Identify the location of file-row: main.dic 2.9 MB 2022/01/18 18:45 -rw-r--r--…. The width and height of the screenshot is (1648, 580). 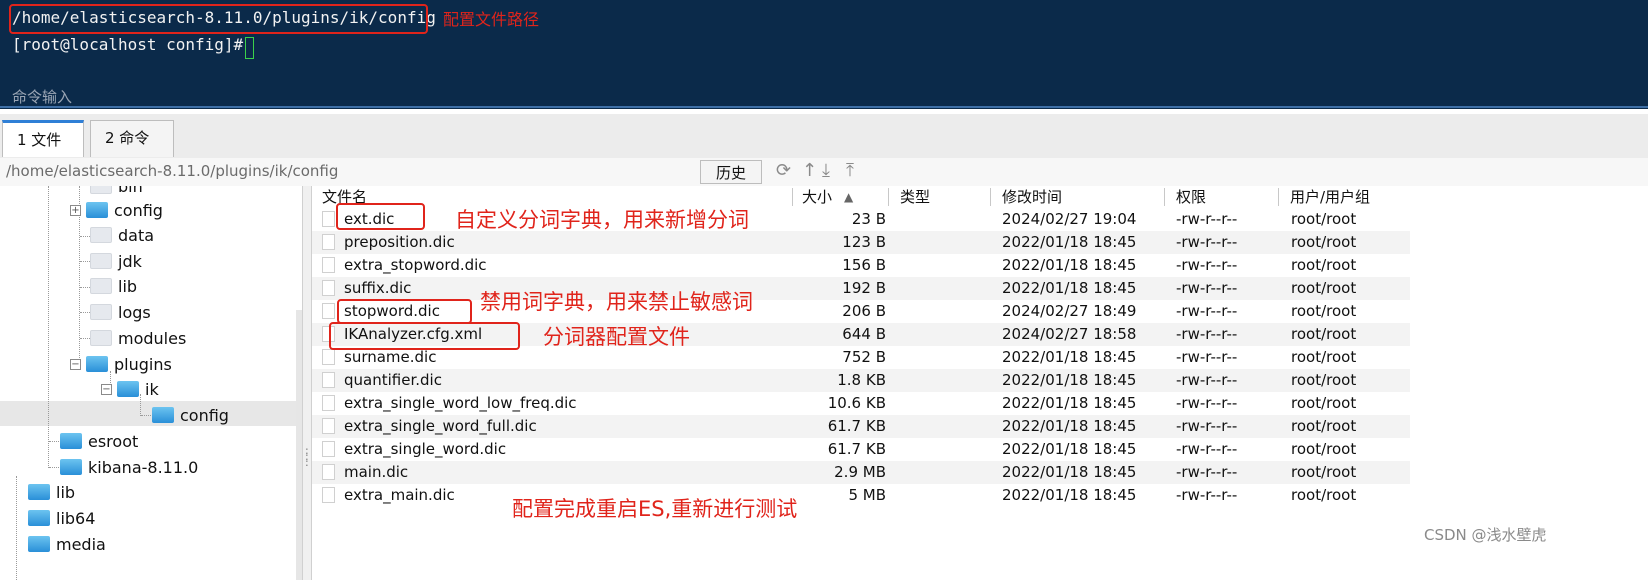
(861, 472).